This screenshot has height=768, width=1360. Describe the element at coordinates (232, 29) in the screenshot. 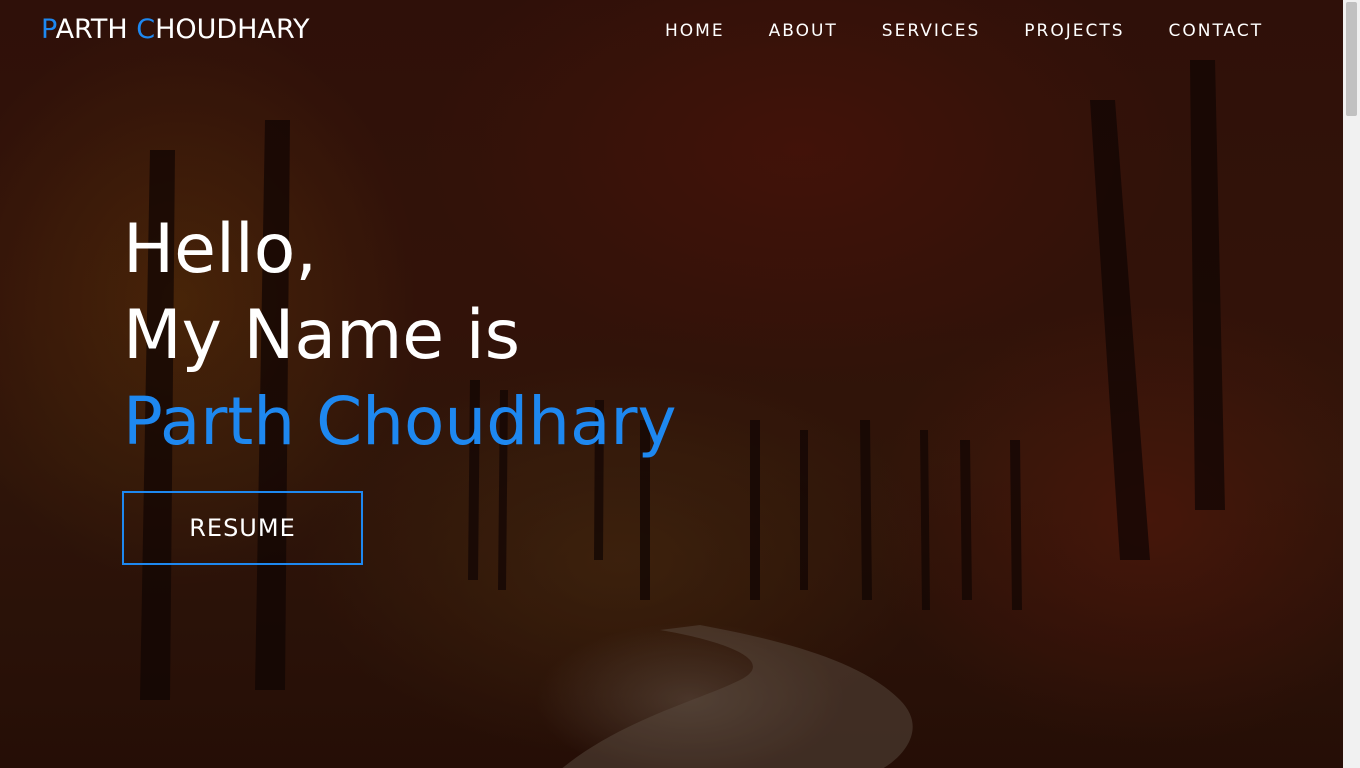

I see `brand-last-rest: HOUDHARY` at that location.